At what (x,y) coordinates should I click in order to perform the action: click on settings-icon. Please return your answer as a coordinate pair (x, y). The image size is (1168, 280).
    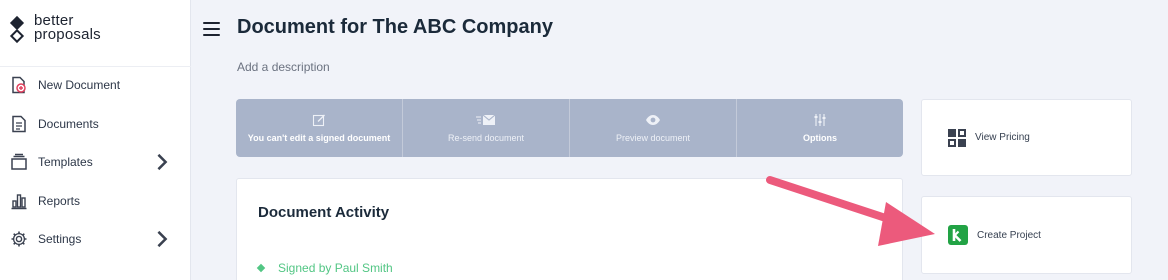
    Looking at the image, I should click on (19, 239).